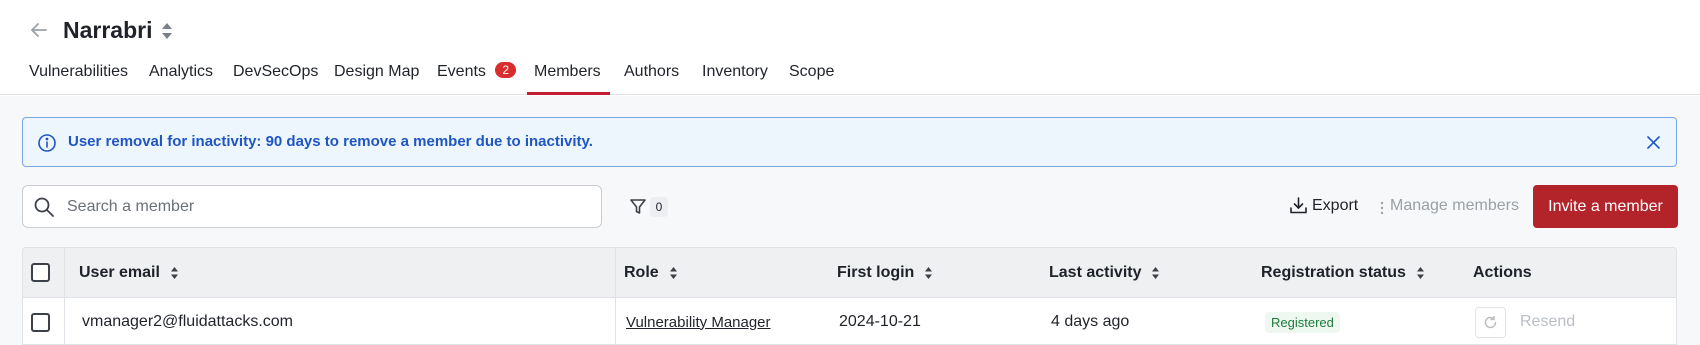  Describe the element at coordinates (1104, 272) in the screenshot. I see `column-last-activity: Last activity` at that location.